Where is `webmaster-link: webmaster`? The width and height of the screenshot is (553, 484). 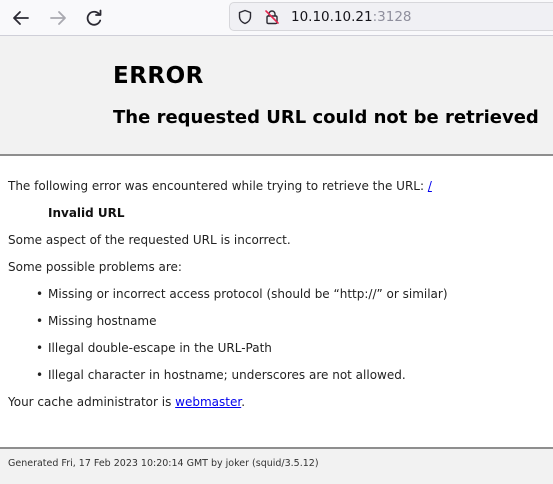 webmaster-link: webmaster is located at coordinates (208, 402).